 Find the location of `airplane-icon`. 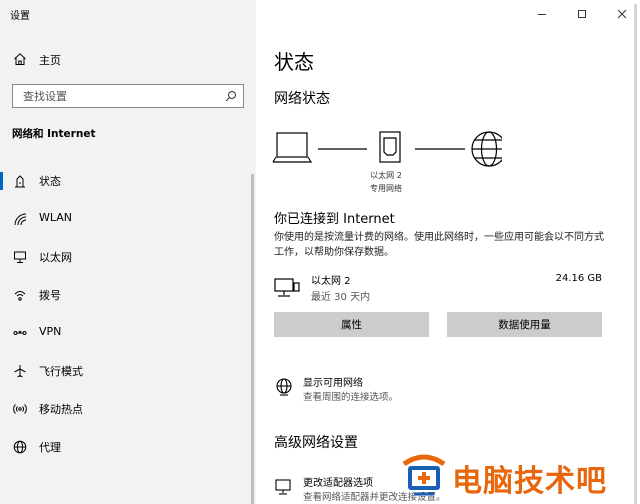

airplane-icon is located at coordinates (20, 371).